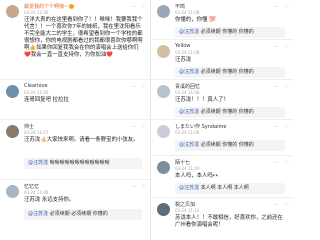 Image resolution: width=320 pixels, height=240 pixels. Describe the element at coordinates (36, 86) in the screenshot. I see `comment-username: Clearlove` at that location.